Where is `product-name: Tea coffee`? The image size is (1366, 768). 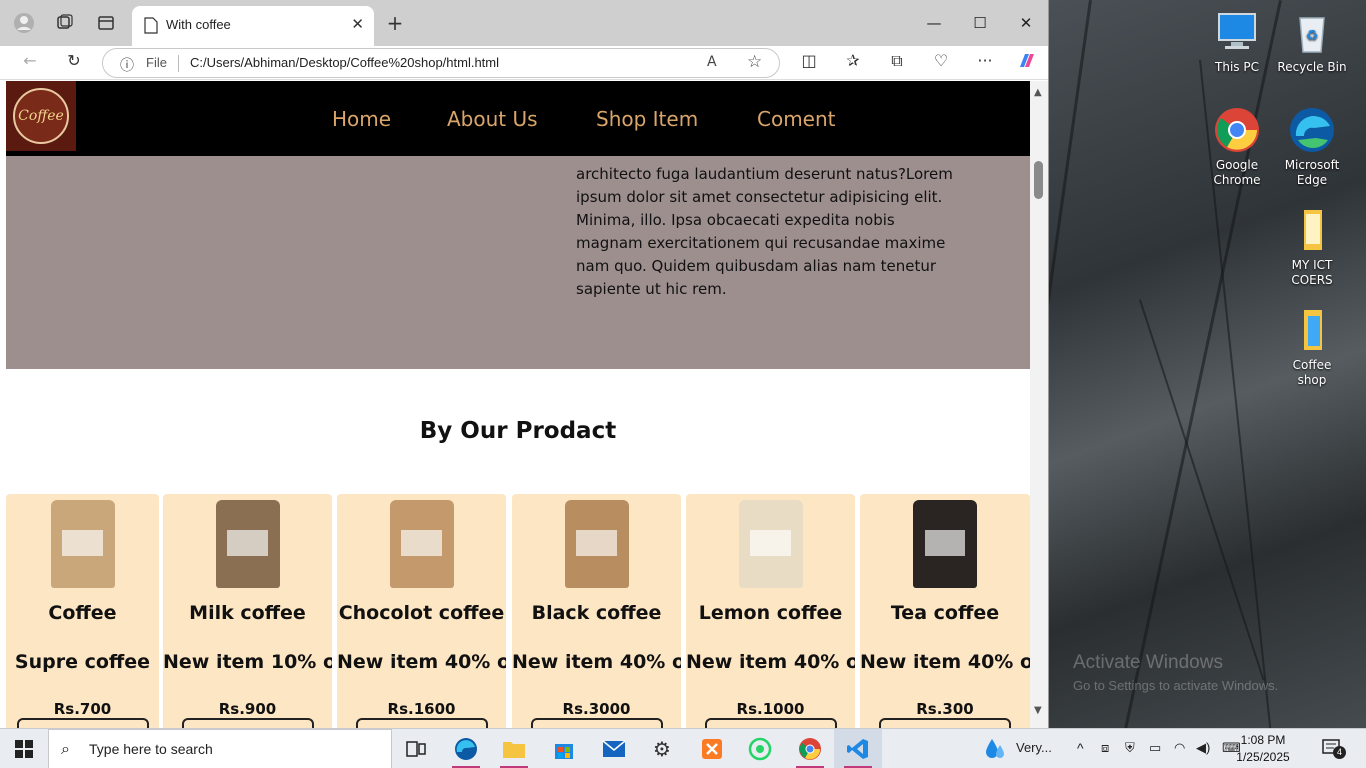
product-name: Tea coffee is located at coordinates (945, 613).